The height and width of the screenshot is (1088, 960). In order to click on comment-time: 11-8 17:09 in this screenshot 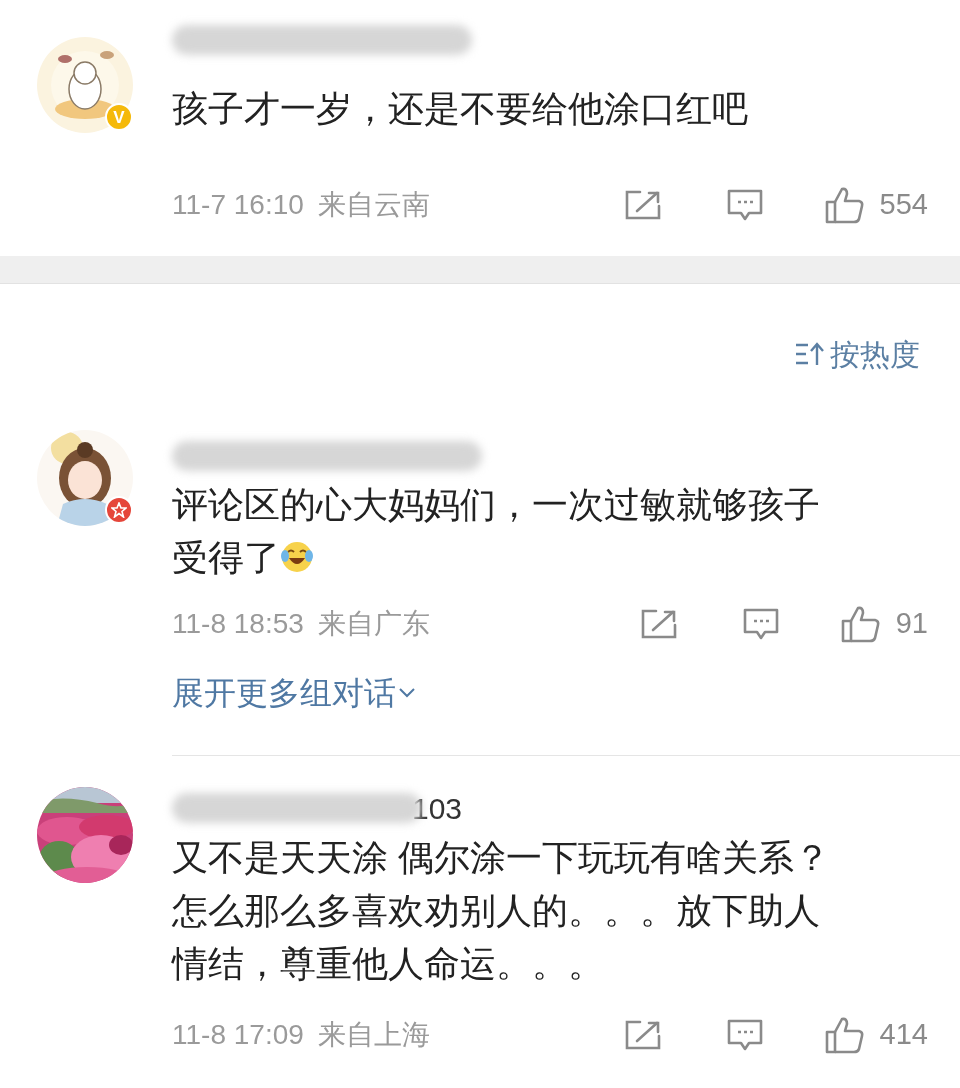, I will do `click(238, 1035)`.